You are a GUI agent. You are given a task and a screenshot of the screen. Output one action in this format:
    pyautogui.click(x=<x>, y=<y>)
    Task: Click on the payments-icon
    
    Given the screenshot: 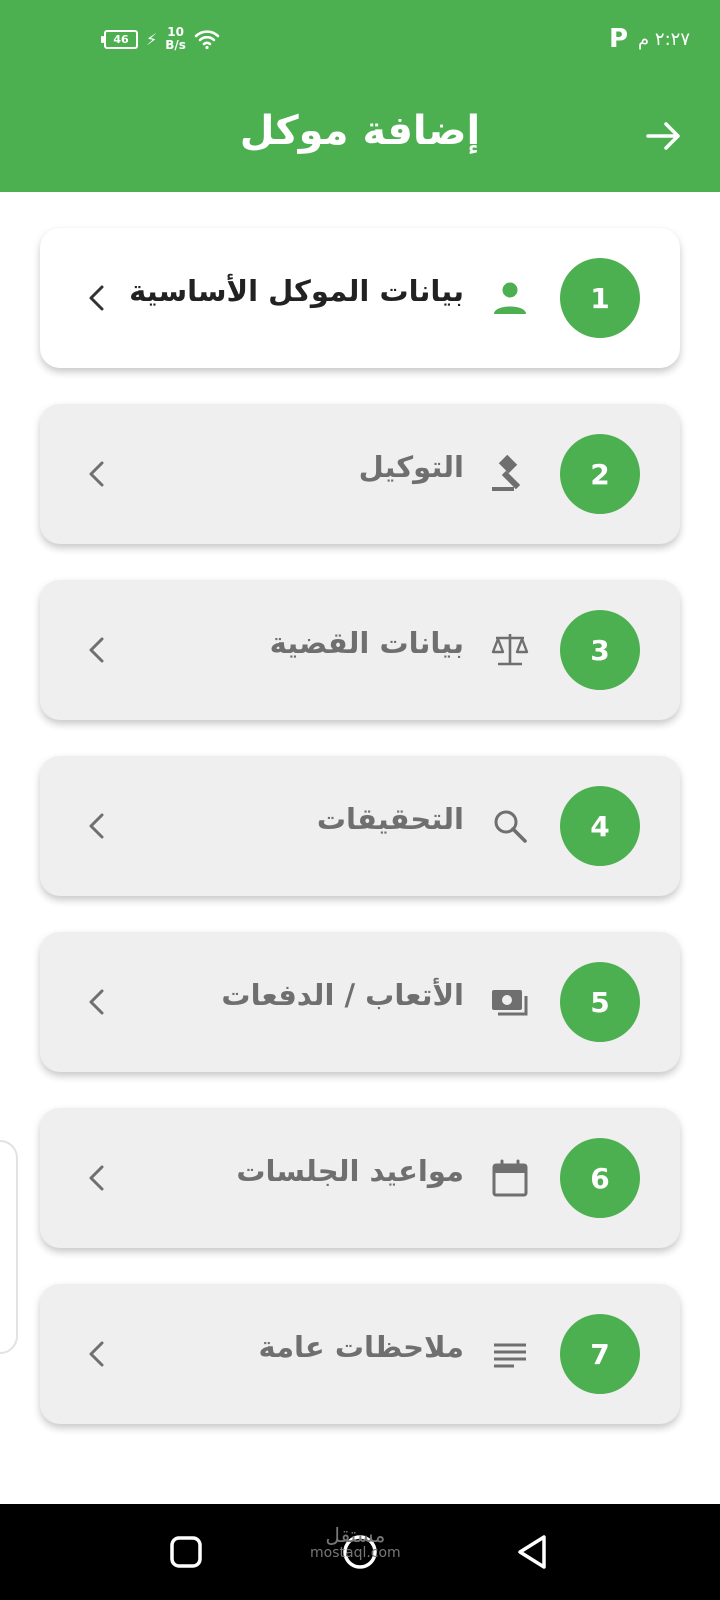 What is the action you would take?
    pyautogui.click(x=510, y=1003)
    